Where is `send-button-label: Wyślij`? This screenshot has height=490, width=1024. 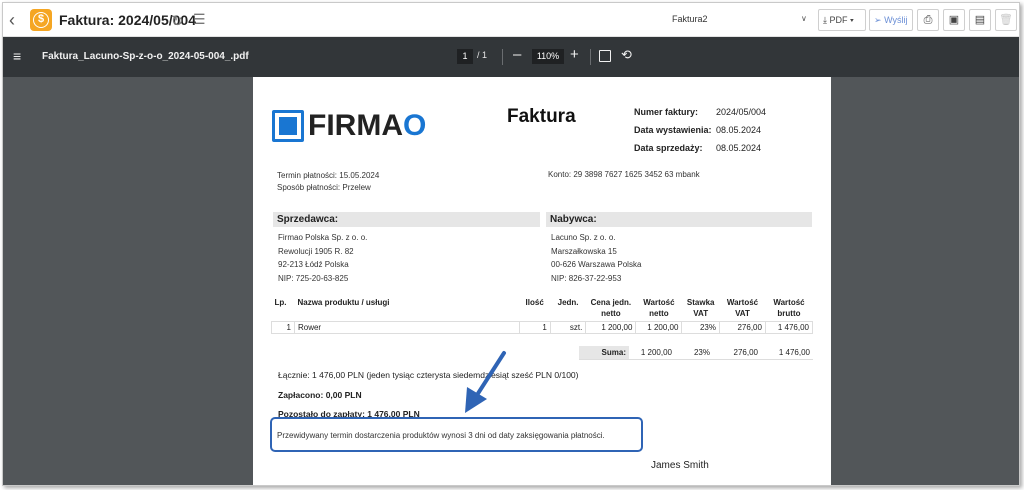 send-button-label: Wyślij is located at coordinates (896, 20).